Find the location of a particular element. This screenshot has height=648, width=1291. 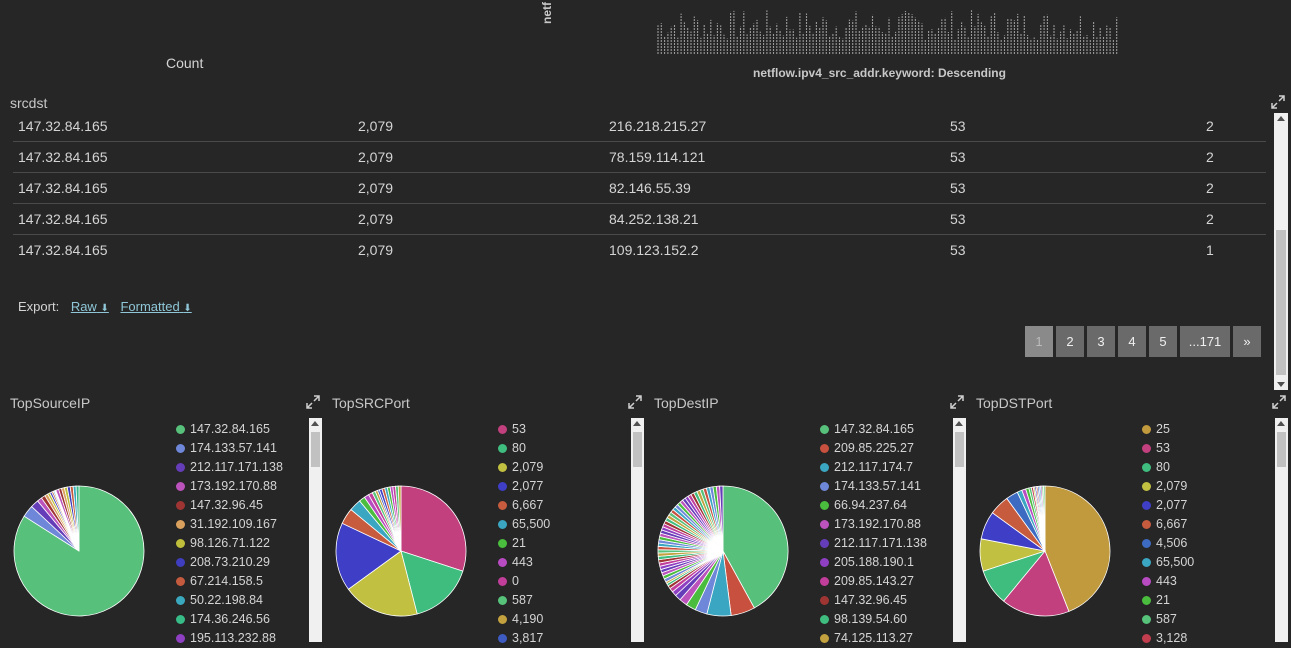

legend-item: 74.125.113.27 is located at coordinates (873, 638).